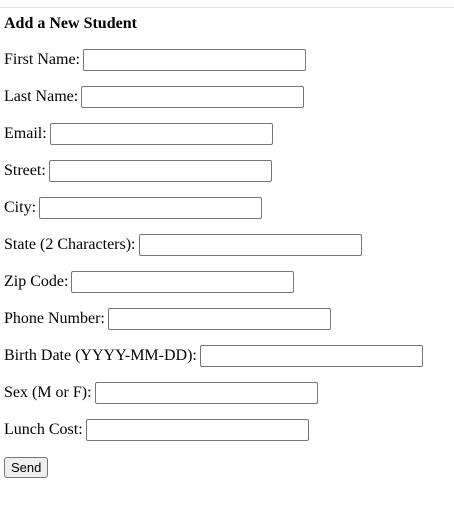  I want to click on last-name-row: Last Name:, so click(154, 97).